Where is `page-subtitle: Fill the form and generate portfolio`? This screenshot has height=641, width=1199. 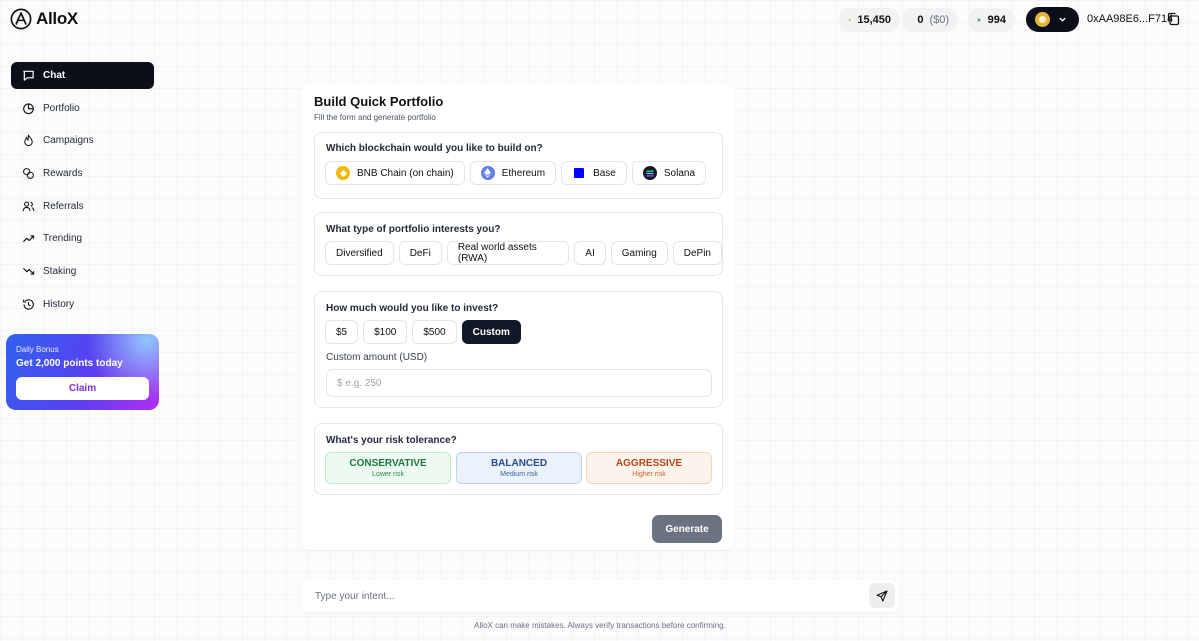
page-subtitle: Fill the form and generate portfolio is located at coordinates (375, 117).